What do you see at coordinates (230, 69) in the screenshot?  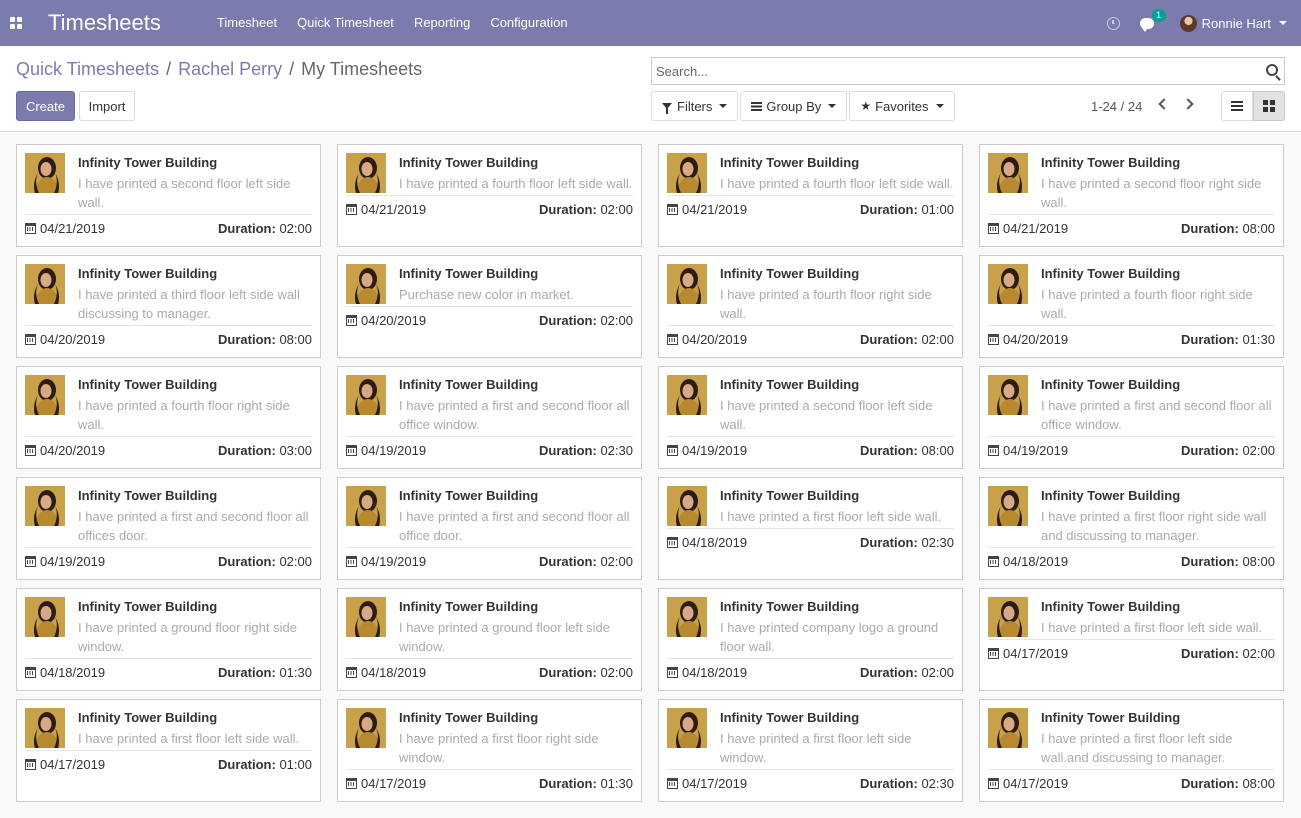 I see `breadcrumb-rachel-perry: Rachel Perry` at bounding box center [230, 69].